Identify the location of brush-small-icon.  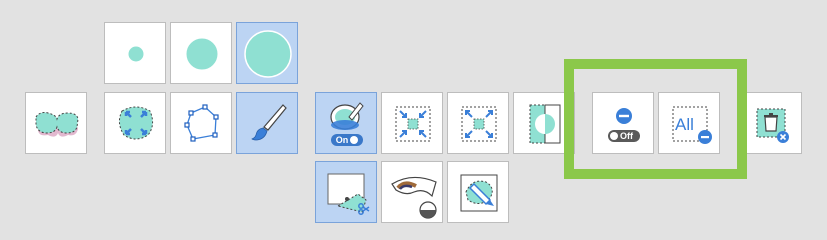
(136, 54).